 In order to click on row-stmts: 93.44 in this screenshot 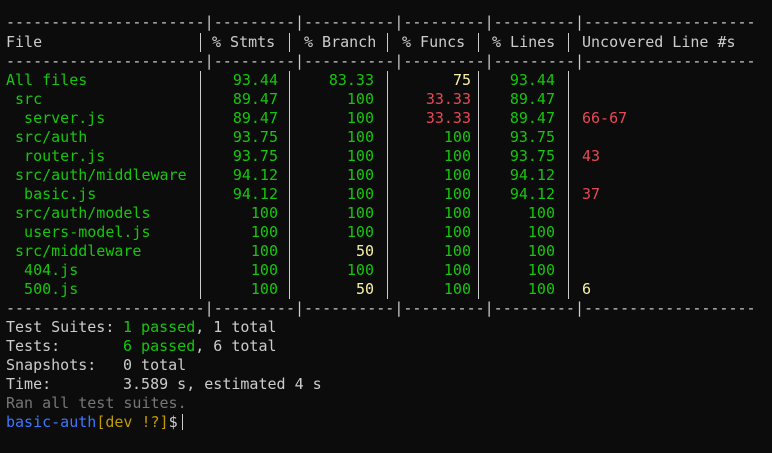, I will do `click(255, 80)`.